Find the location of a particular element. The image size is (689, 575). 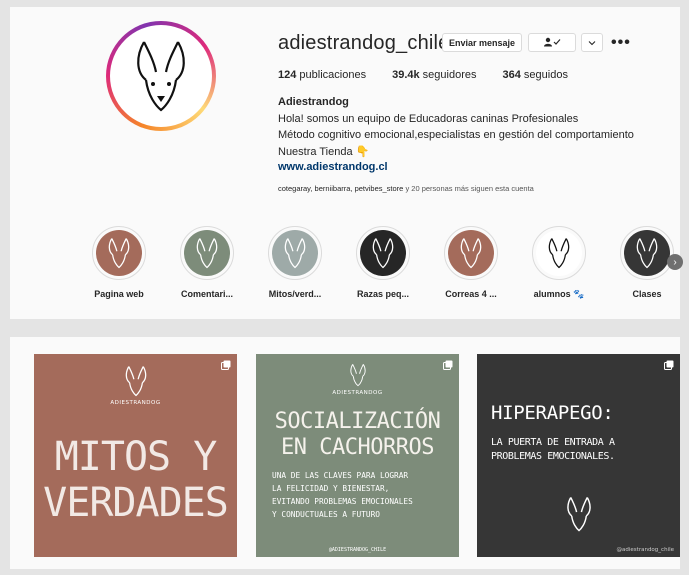

post-title: HIPERAPEGO: is located at coordinates (552, 413).